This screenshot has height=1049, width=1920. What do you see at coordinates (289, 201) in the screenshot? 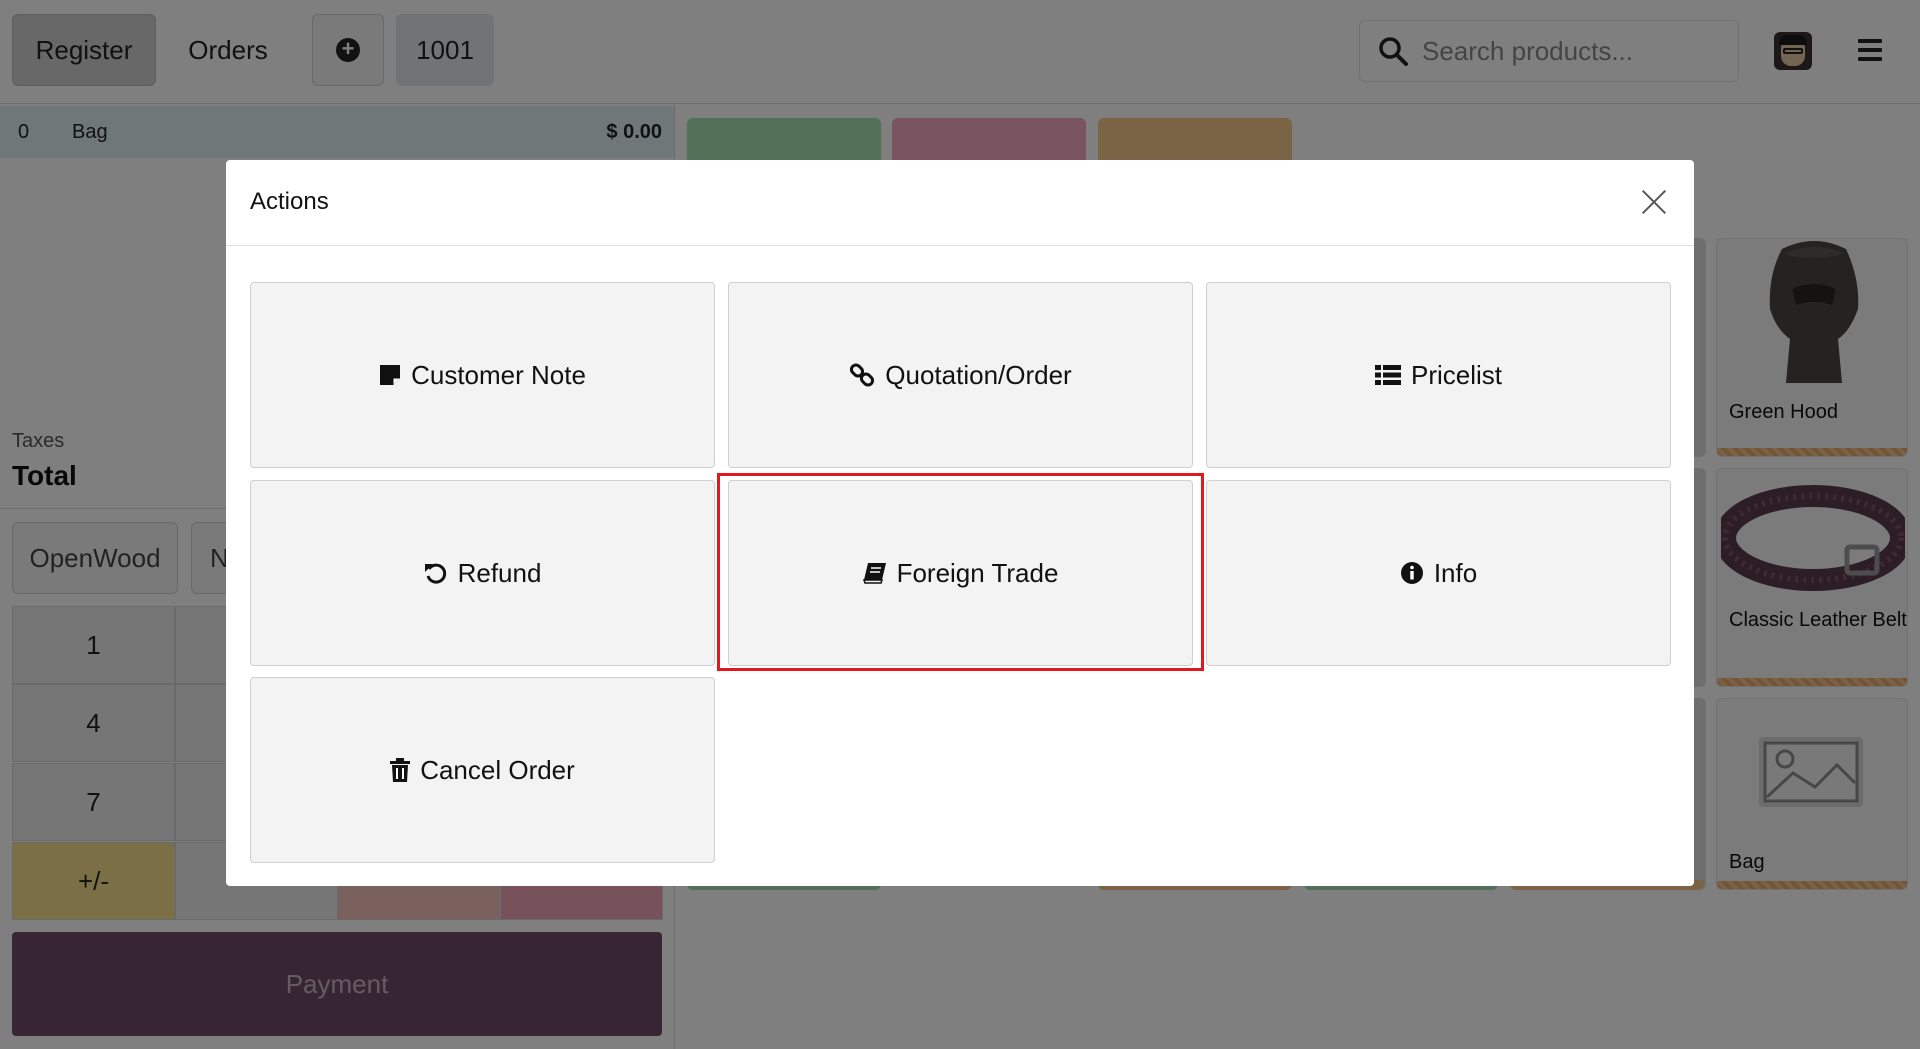
I see `dialog-title: Actions` at bounding box center [289, 201].